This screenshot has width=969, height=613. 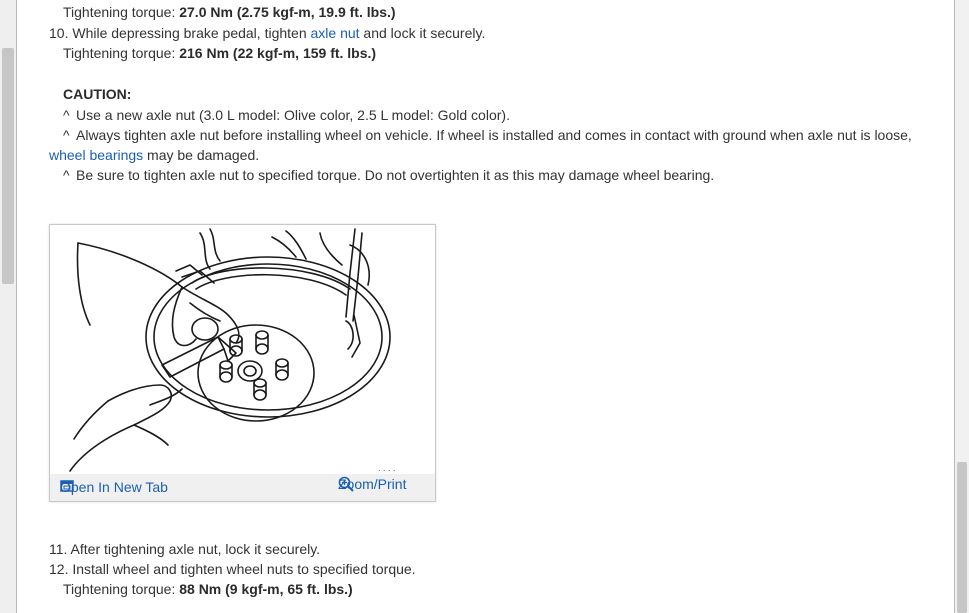 What do you see at coordinates (287, 12) in the screenshot?
I see `torque-value: 27.0 Nm (2.75 kgf-m, 19.9 ft. lbs.)` at bounding box center [287, 12].